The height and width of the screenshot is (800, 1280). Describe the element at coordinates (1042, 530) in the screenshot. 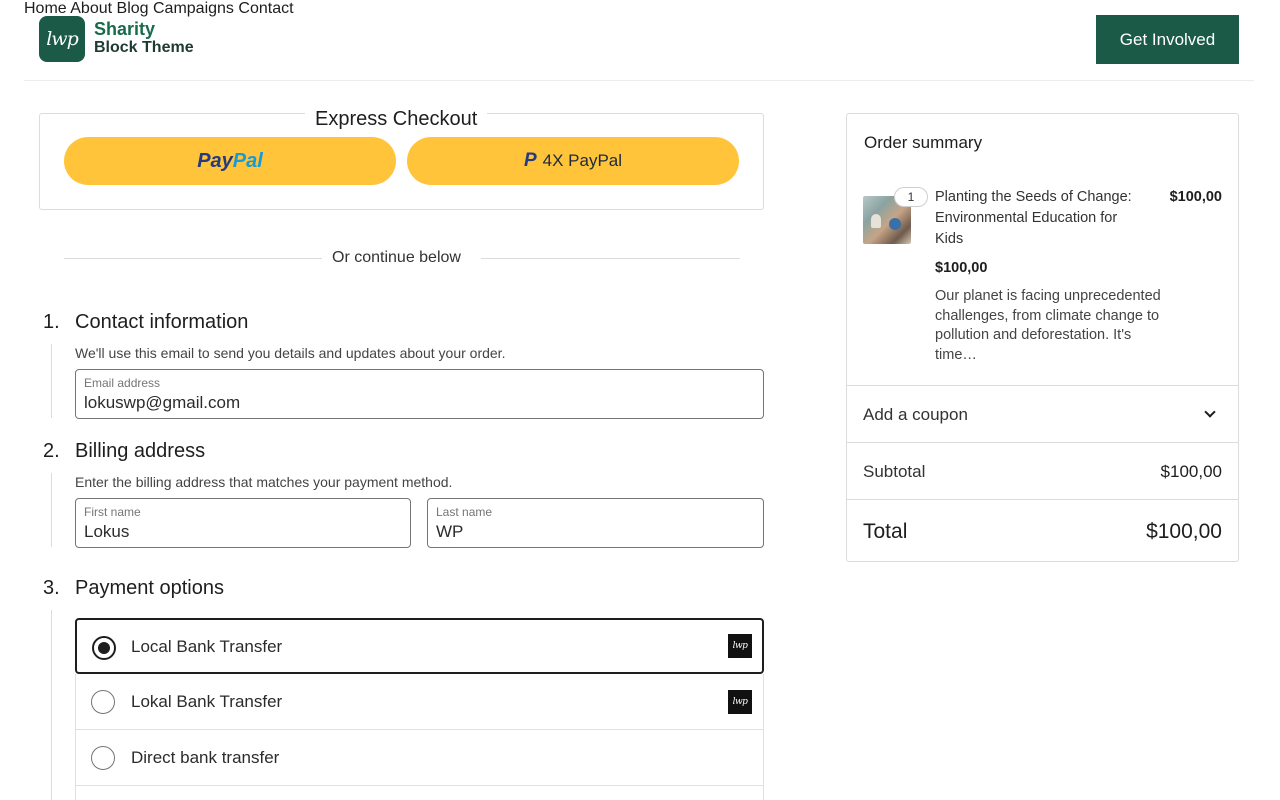

I see `total-row: Total $100,00` at that location.